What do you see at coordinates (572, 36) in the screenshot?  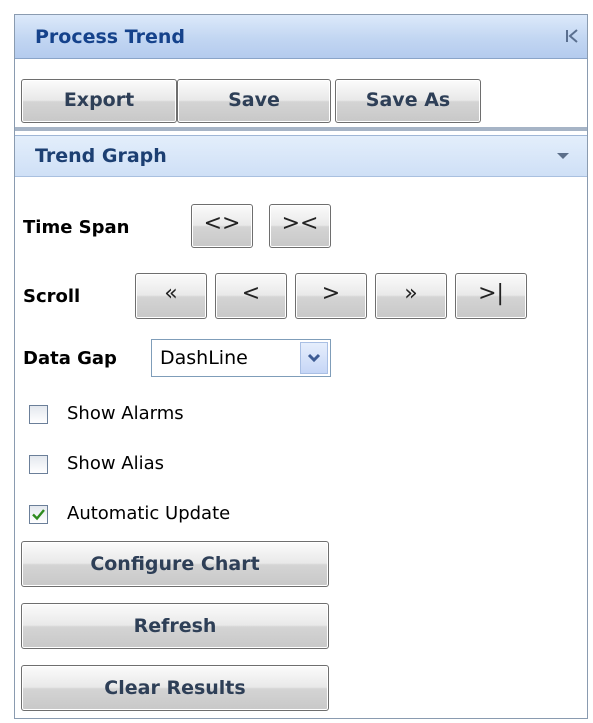 I see `collapse-left-icon` at bounding box center [572, 36].